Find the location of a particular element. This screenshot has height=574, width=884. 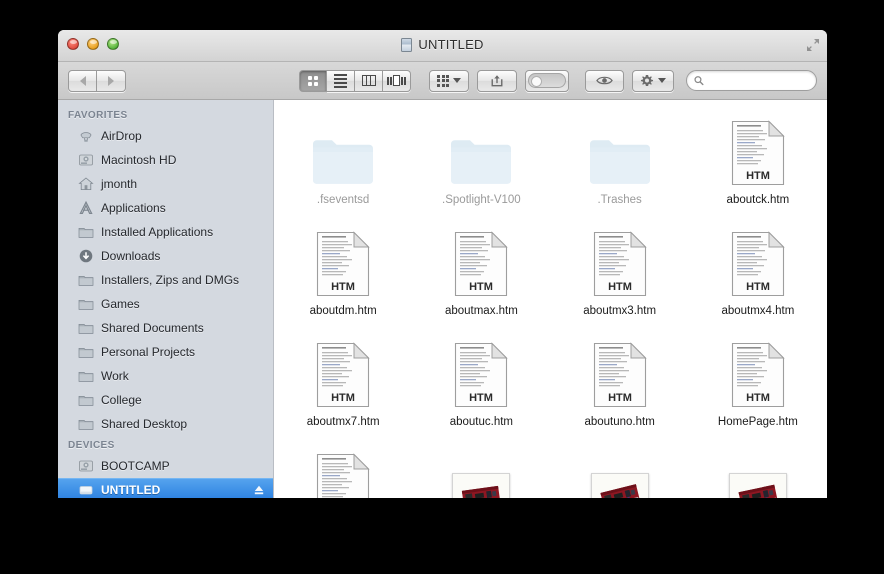

file-item: HTM aboutmax.htm is located at coordinates (481, 280).